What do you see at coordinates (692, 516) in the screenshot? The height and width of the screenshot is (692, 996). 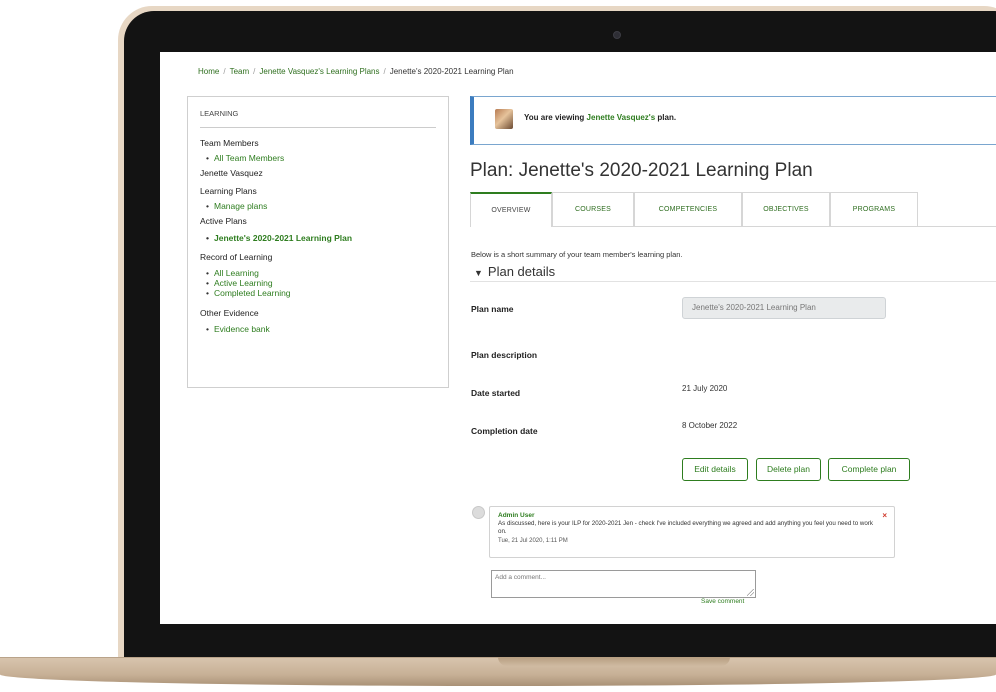 I see `comment-author: Admin User` at bounding box center [692, 516].